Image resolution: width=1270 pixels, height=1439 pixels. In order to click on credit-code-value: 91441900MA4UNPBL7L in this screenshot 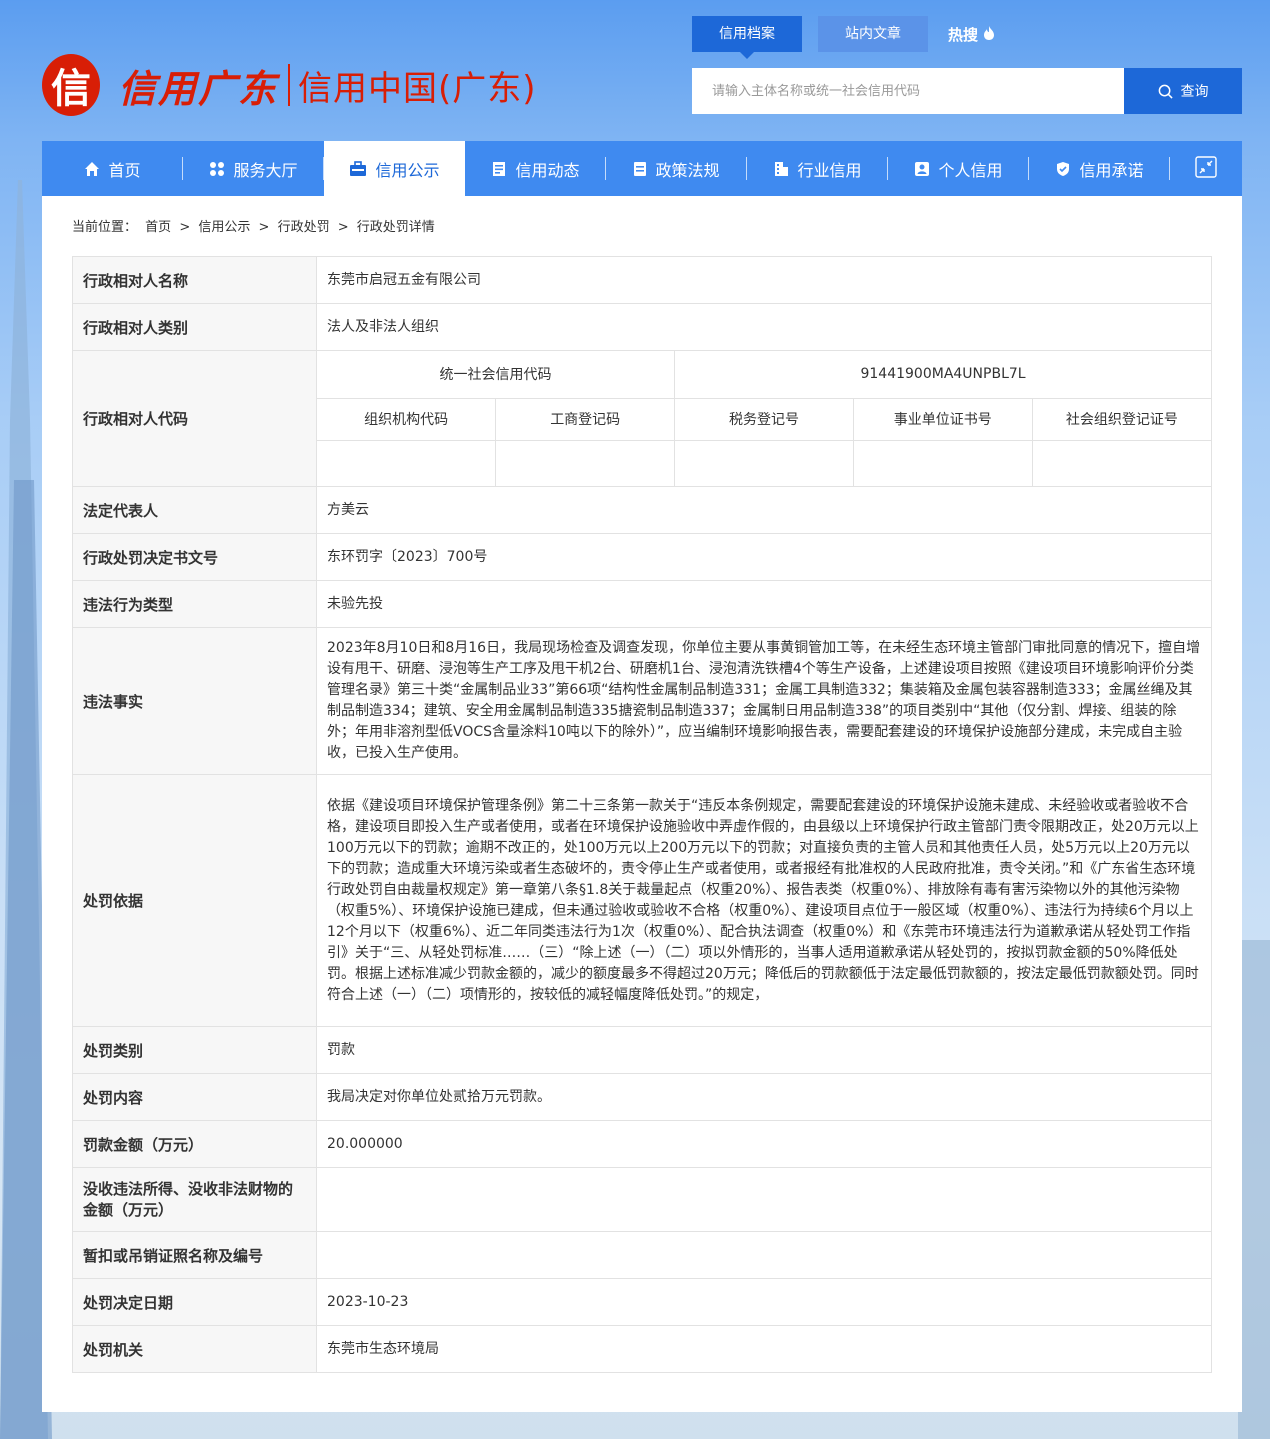, I will do `click(942, 375)`.